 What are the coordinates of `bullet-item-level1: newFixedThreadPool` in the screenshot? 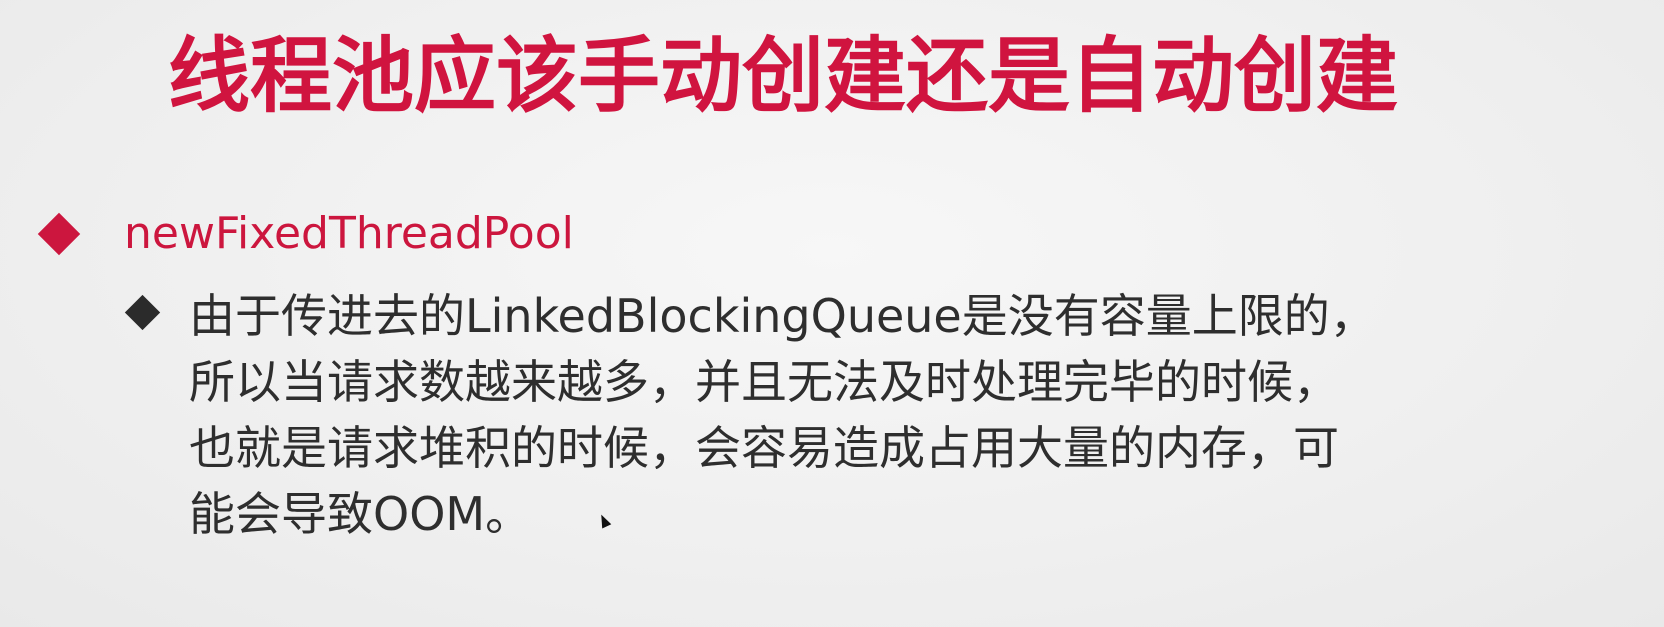 It's located at (305, 234).